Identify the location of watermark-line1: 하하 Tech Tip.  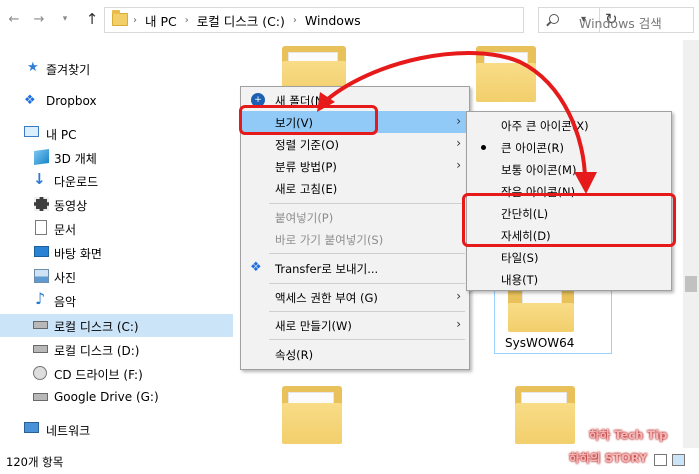
(628, 435).